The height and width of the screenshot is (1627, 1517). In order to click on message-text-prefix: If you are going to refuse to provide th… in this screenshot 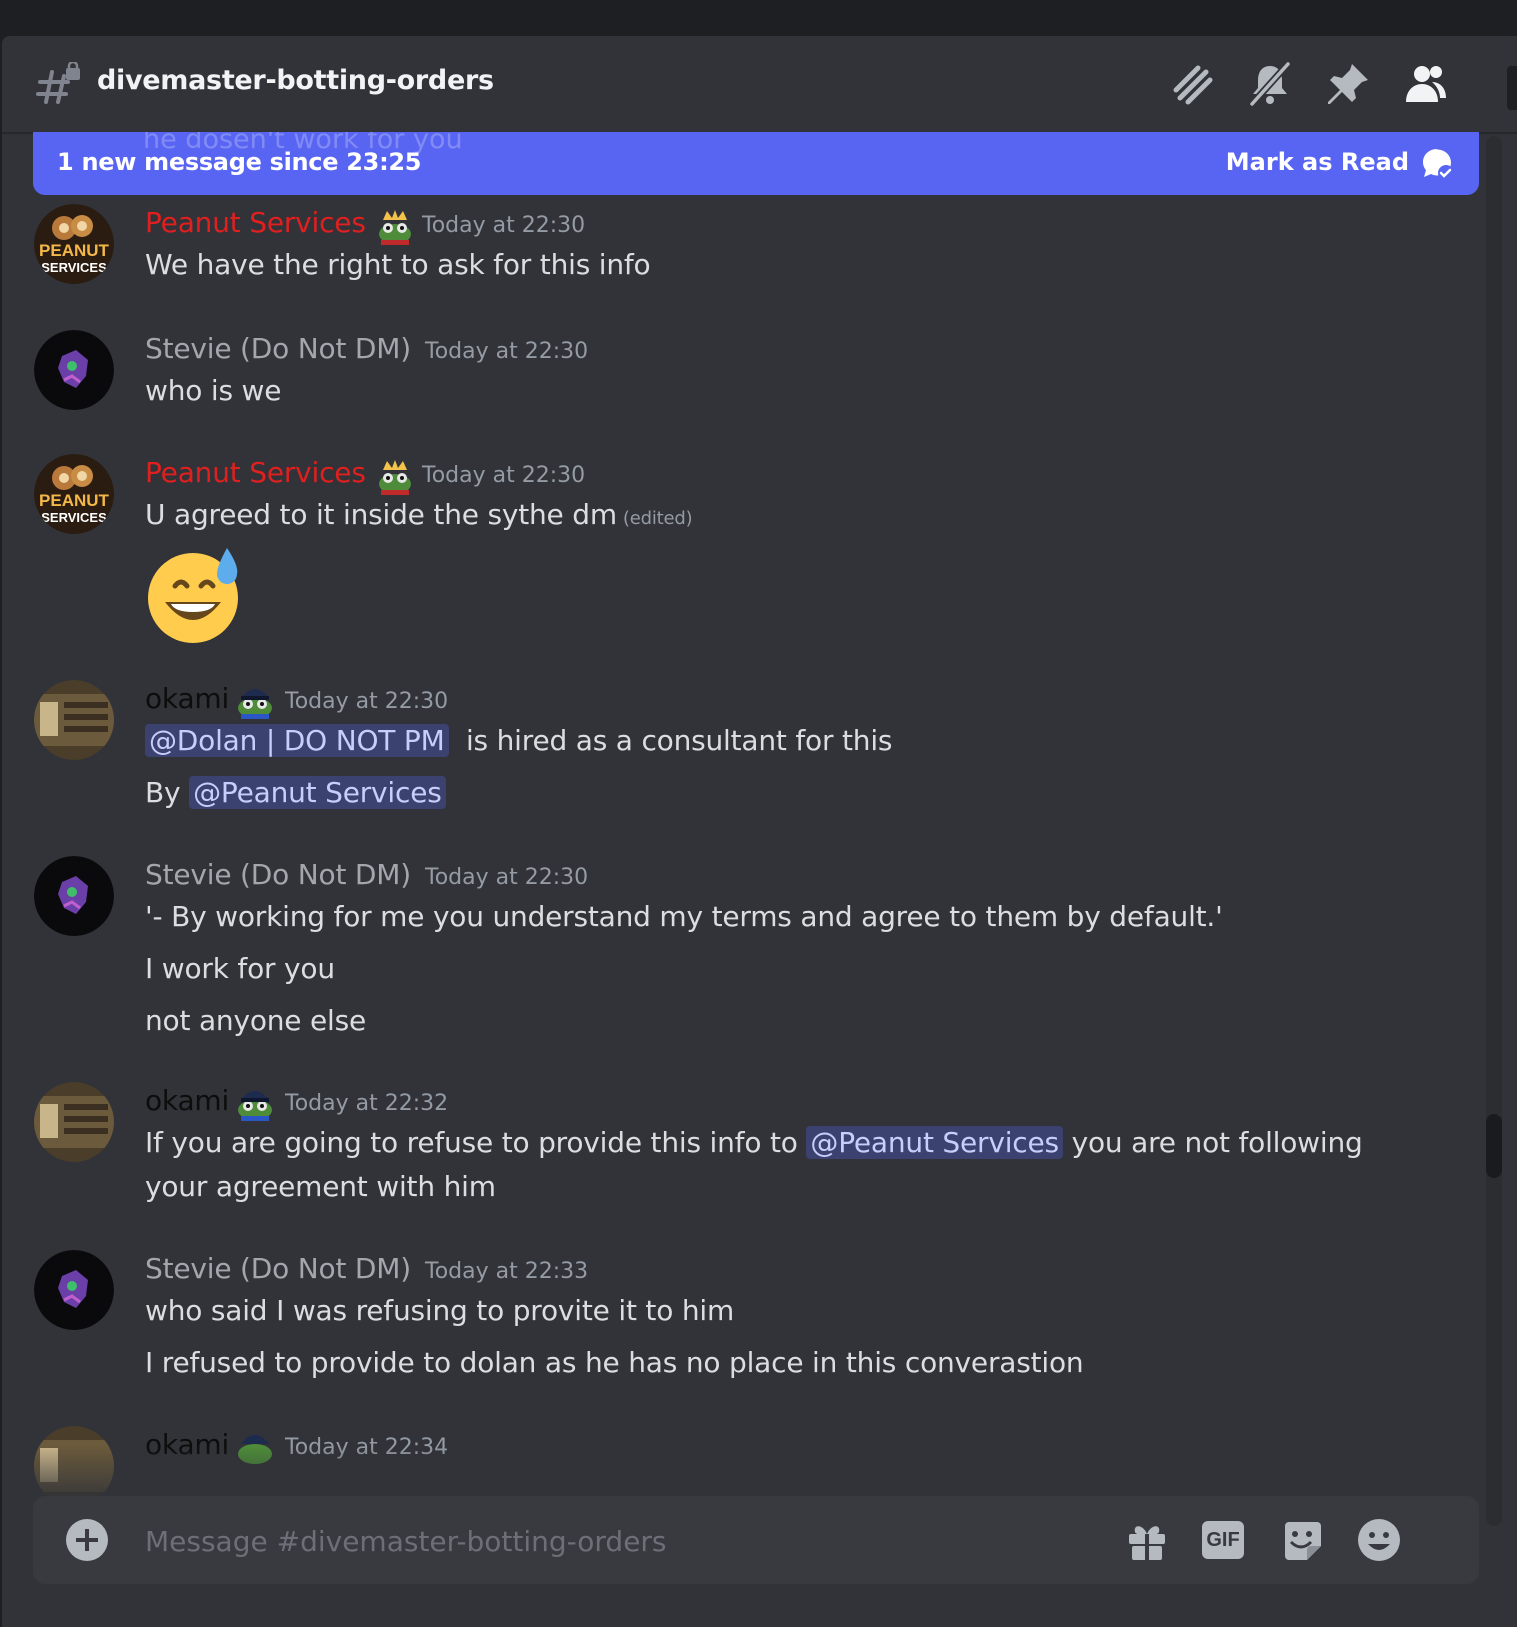, I will do `click(471, 1142)`.